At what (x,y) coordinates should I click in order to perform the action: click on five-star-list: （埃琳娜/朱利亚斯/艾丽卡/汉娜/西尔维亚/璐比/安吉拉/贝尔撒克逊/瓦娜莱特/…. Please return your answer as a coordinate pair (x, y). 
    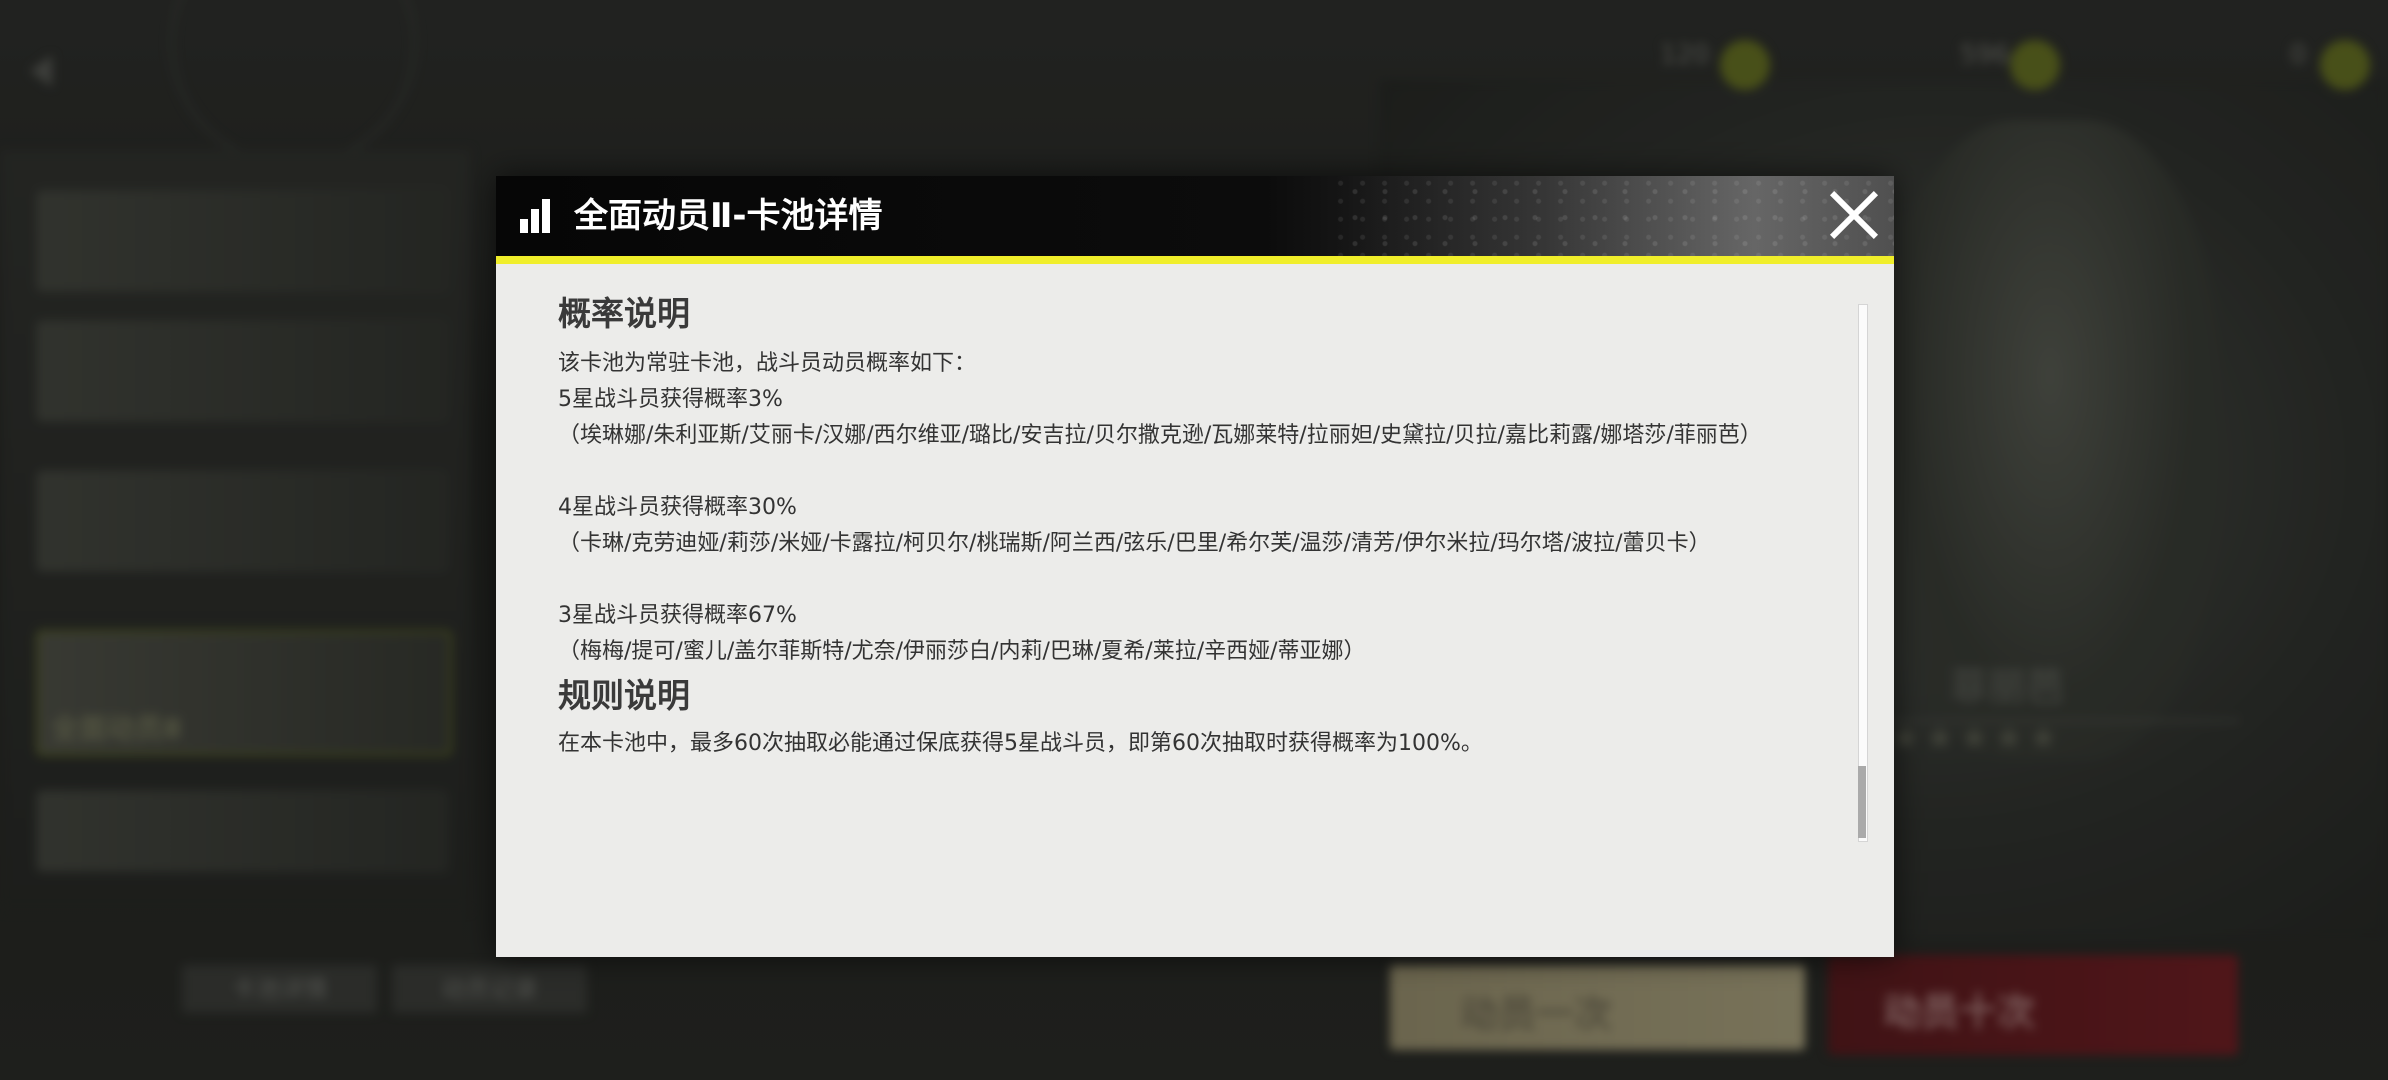
    Looking at the image, I should click on (1160, 435).